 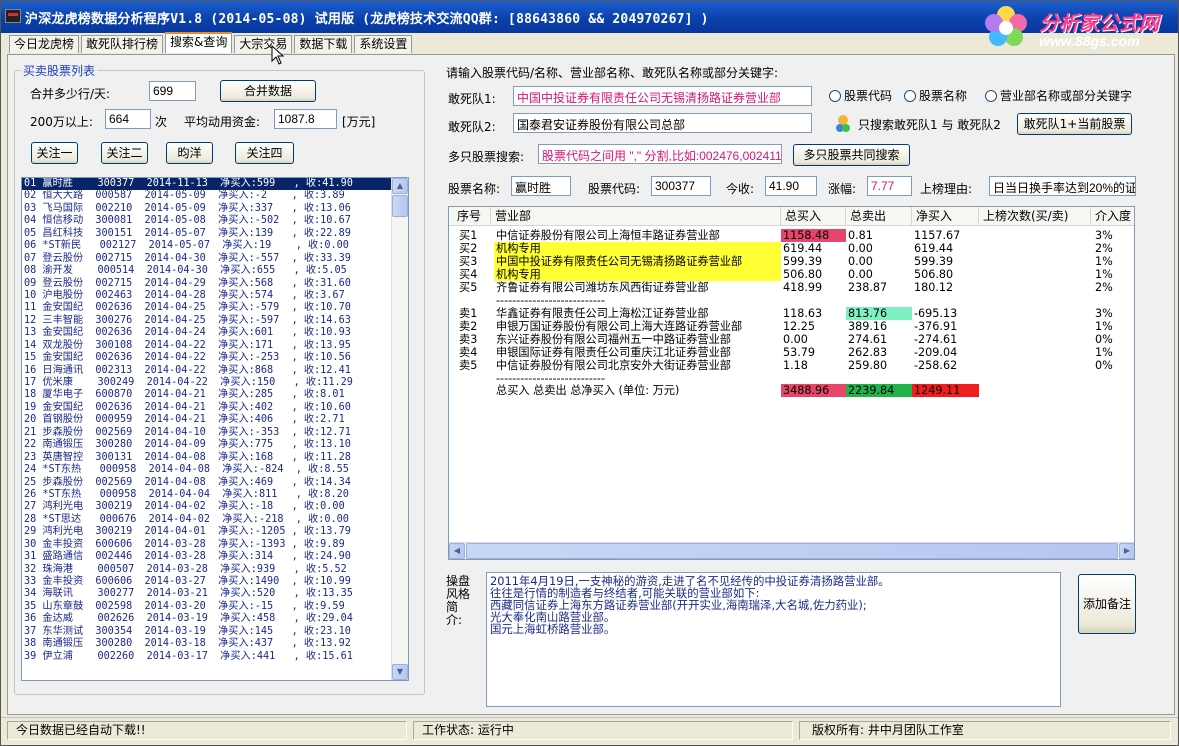 I want to click on close-input: 41.90, so click(x=791, y=186).